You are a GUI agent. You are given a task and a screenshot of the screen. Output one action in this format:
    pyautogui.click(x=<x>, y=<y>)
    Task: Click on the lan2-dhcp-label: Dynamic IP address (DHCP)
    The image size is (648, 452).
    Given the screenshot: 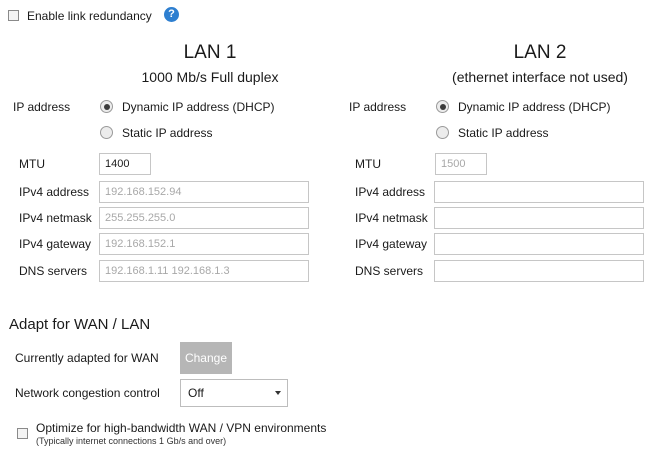 What is the action you would take?
    pyautogui.click(x=534, y=107)
    